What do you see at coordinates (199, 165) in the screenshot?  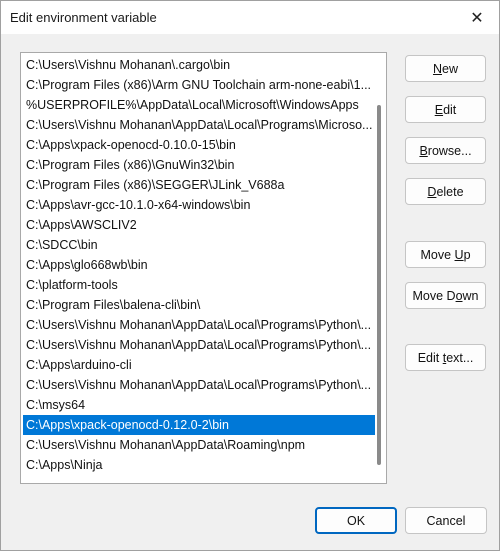 I see `path-list-item: C:\Program Files (x86)\GnuWin32\bin` at bounding box center [199, 165].